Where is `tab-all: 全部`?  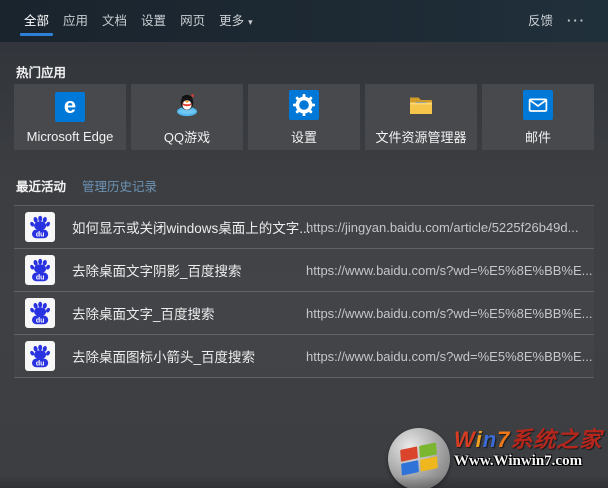
tab-all: 全部 is located at coordinates (36, 21).